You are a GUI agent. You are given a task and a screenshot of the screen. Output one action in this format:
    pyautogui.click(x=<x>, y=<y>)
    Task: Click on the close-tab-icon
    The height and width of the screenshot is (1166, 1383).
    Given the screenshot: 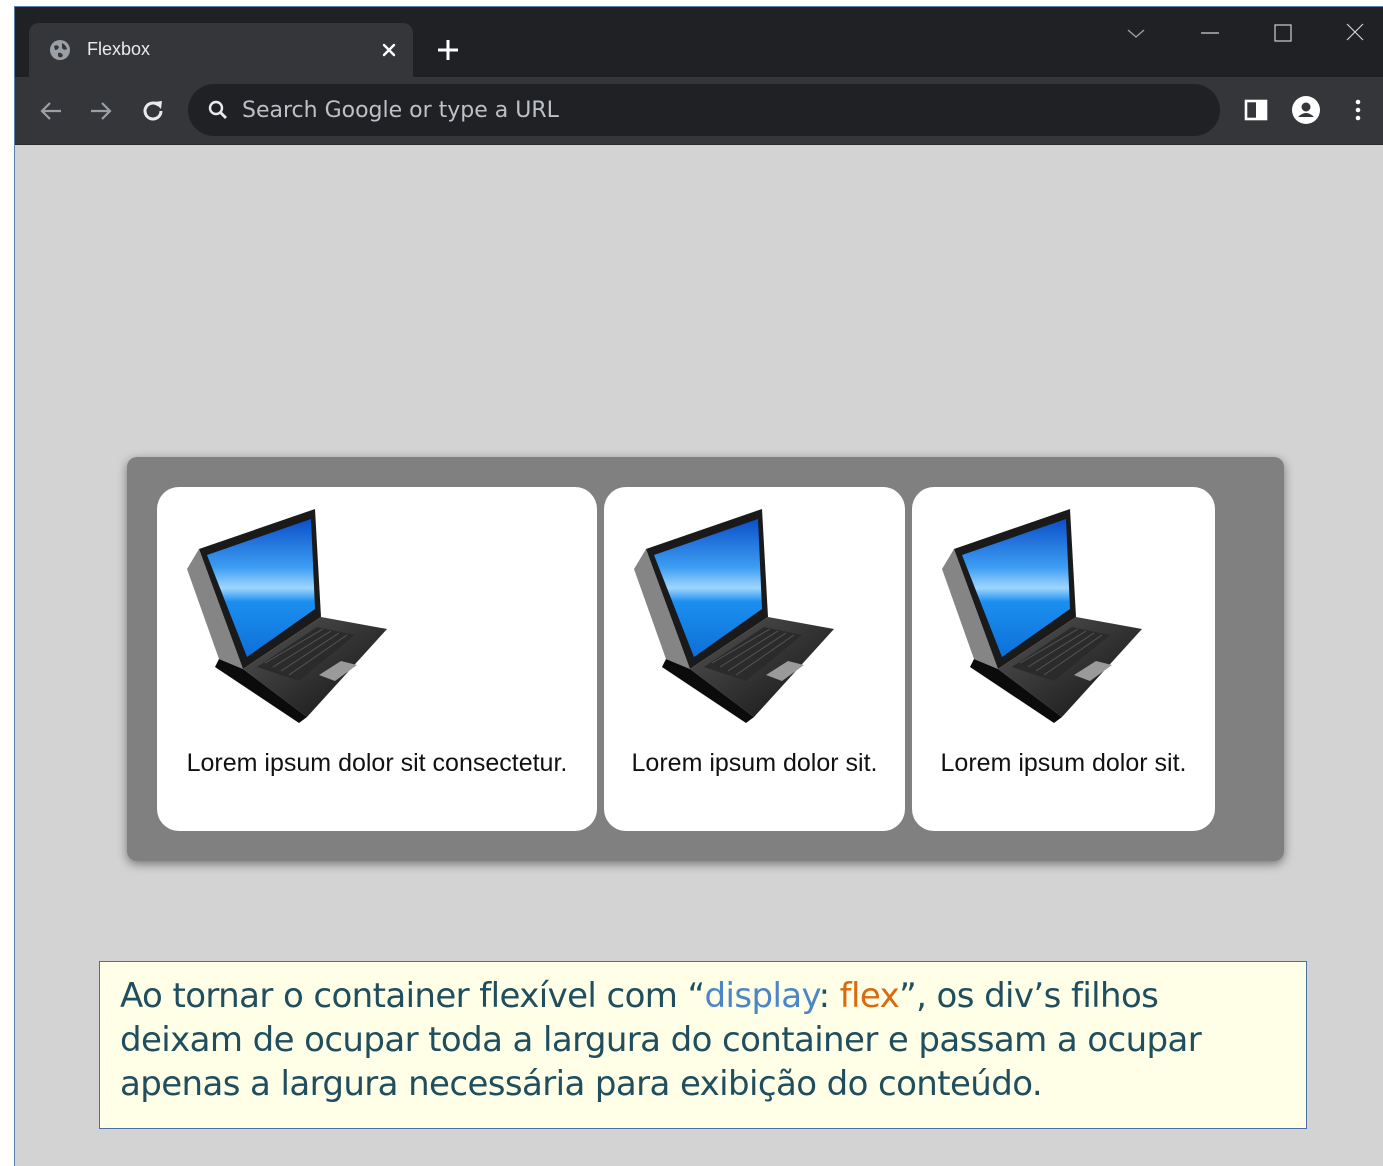 What is the action you would take?
    pyautogui.click(x=389, y=50)
    